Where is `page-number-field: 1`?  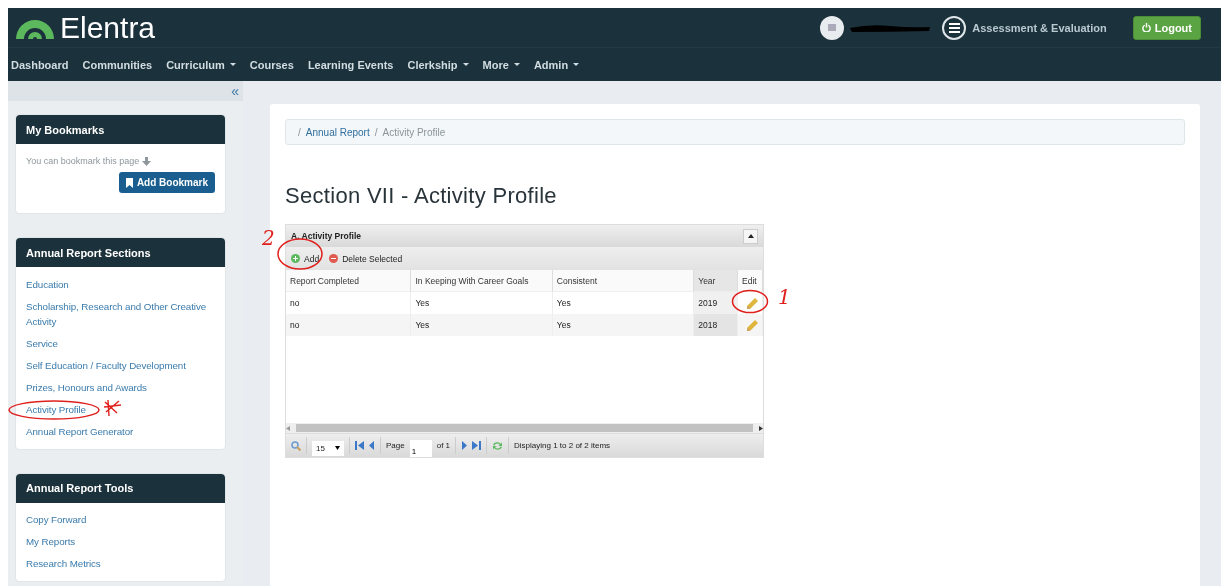 page-number-field: 1 is located at coordinates (420, 448).